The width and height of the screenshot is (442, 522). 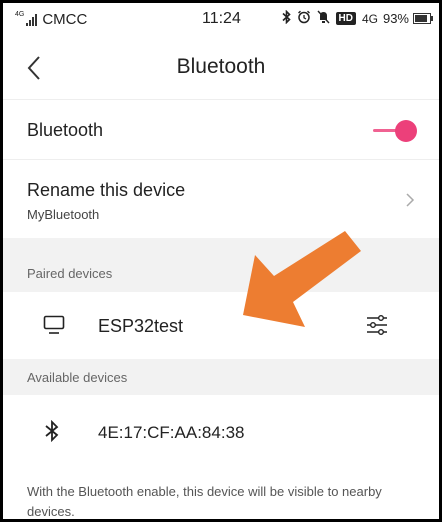 What do you see at coordinates (345, 18) in the screenshot?
I see `hd-badge: HD` at bounding box center [345, 18].